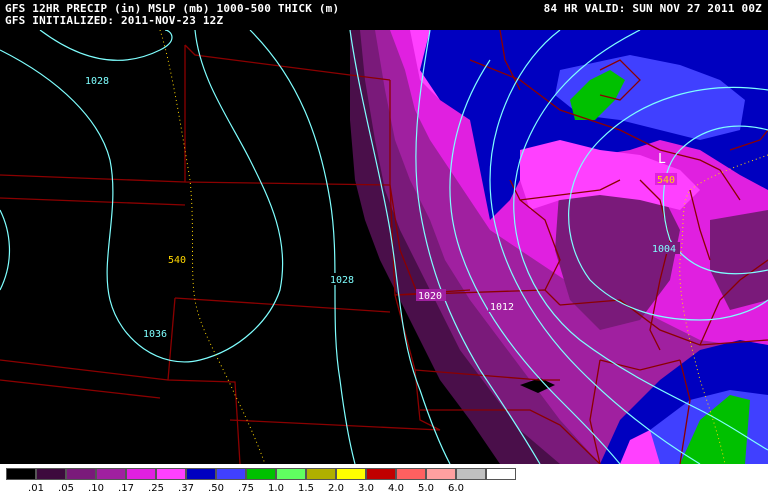 This screenshot has height=496, width=768. I want to click on init-time: GFS INITIALIZED: 2011-NOV-23 12Z, so click(114, 20).